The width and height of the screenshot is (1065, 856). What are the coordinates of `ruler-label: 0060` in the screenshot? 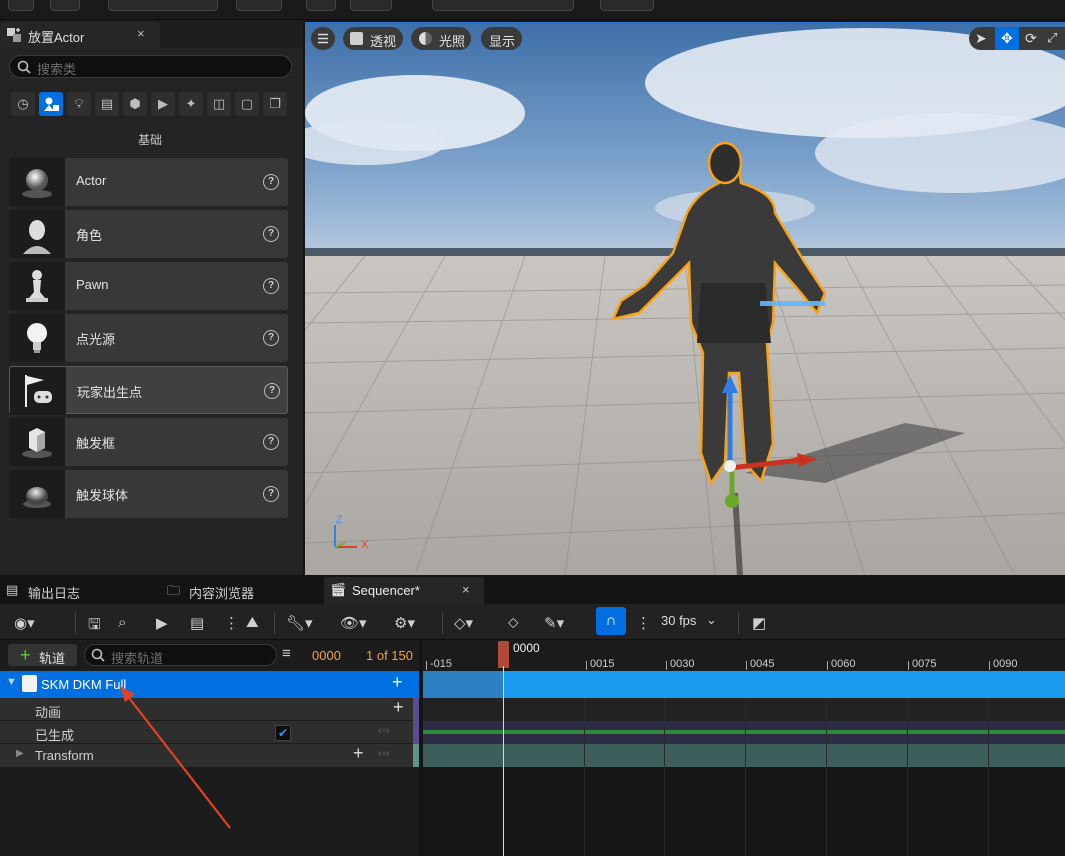 It's located at (843, 664).